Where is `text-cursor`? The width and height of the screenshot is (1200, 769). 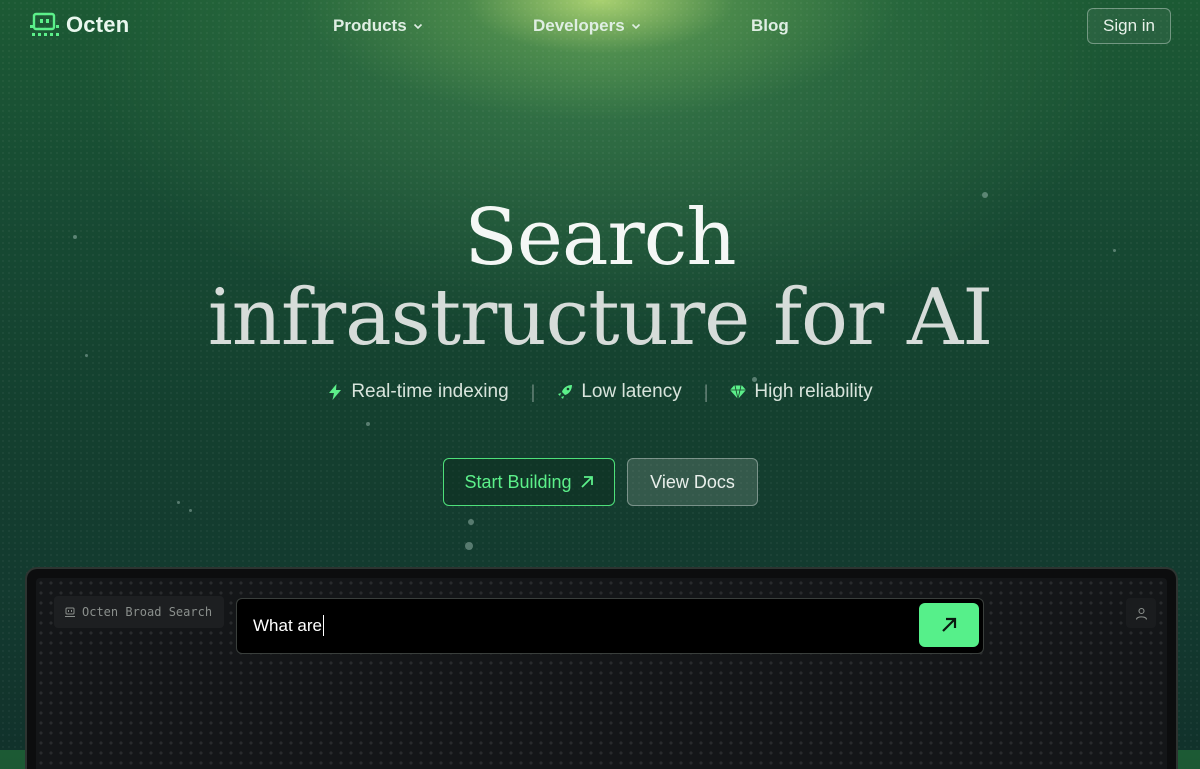 text-cursor is located at coordinates (323, 625).